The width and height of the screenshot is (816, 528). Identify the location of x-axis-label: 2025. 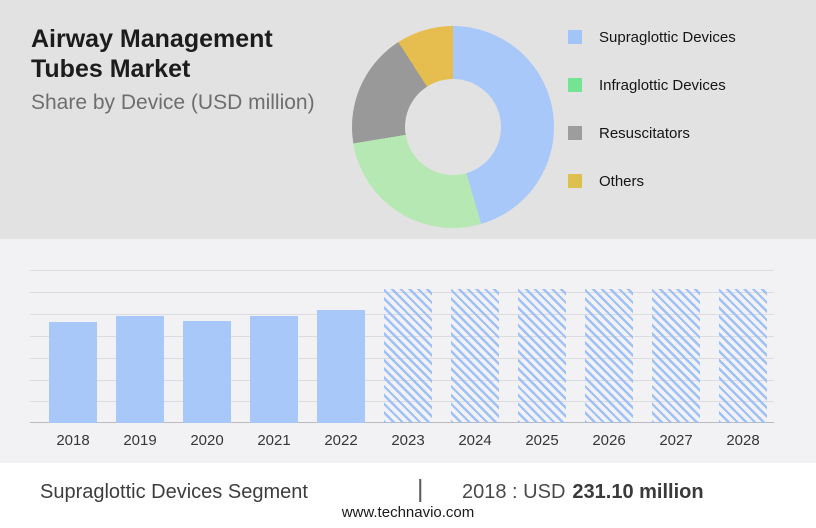
(542, 440).